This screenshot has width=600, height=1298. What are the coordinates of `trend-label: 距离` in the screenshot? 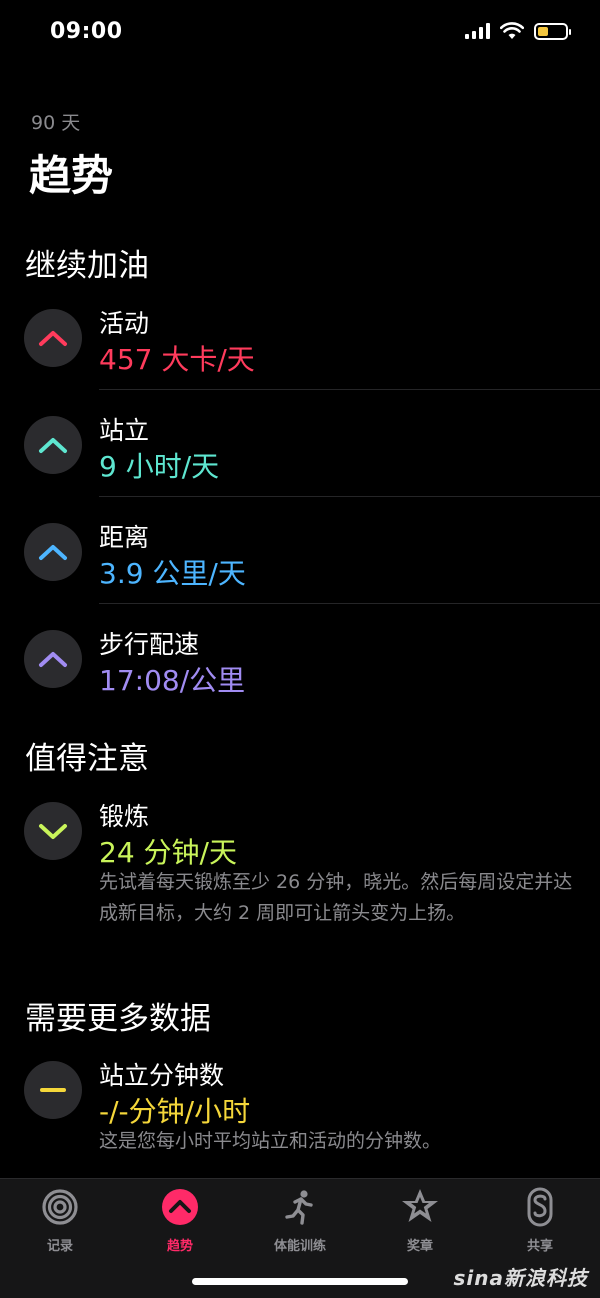 It's located at (124, 537).